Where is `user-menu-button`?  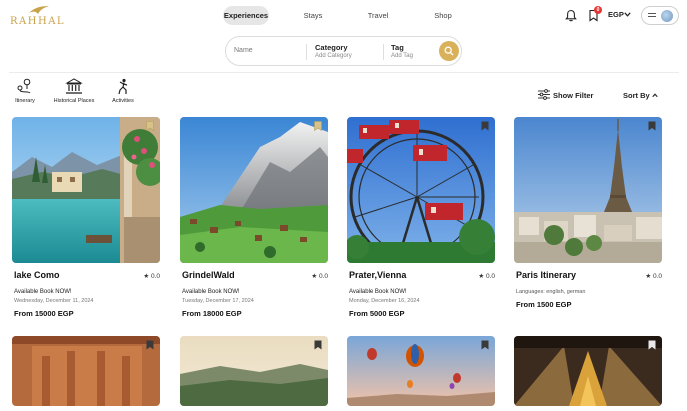 user-menu-button is located at coordinates (660, 15).